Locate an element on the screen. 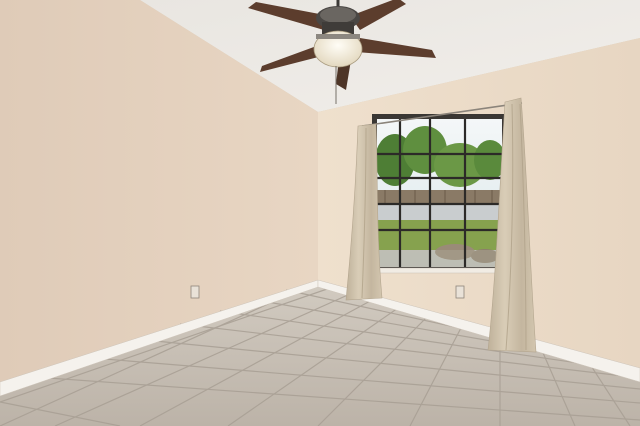 The height and width of the screenshot is (426, 640). window is located at coordinates (439, 194).